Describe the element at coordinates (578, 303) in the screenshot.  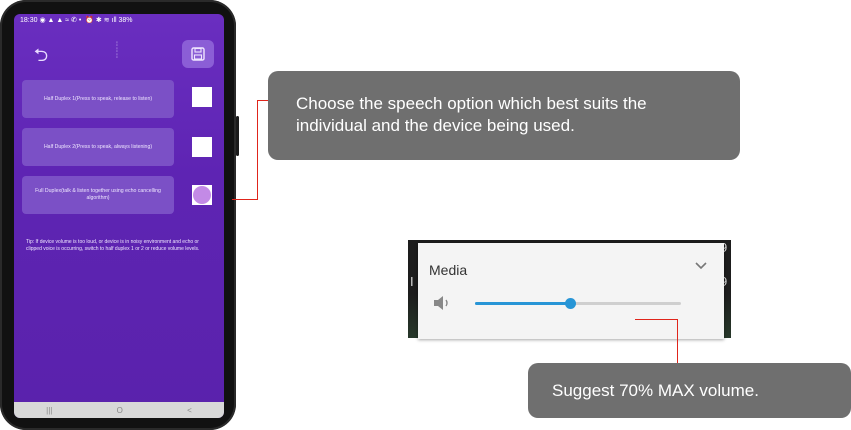
I see `volume-slider` at that location.